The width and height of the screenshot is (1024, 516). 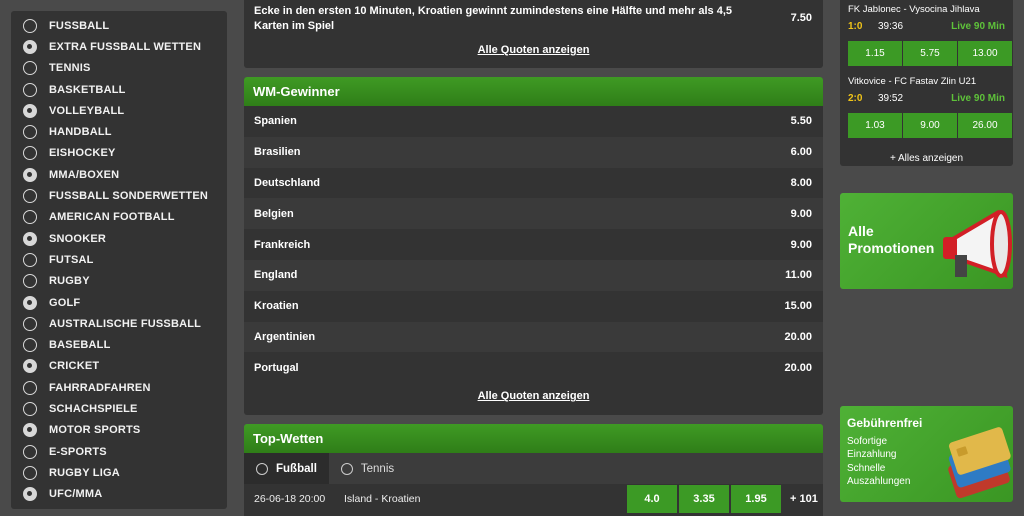 What do you see at coordinates (30, 89) in the screenshot?
I see `basketball-icon` at bounding box center [30, 89].